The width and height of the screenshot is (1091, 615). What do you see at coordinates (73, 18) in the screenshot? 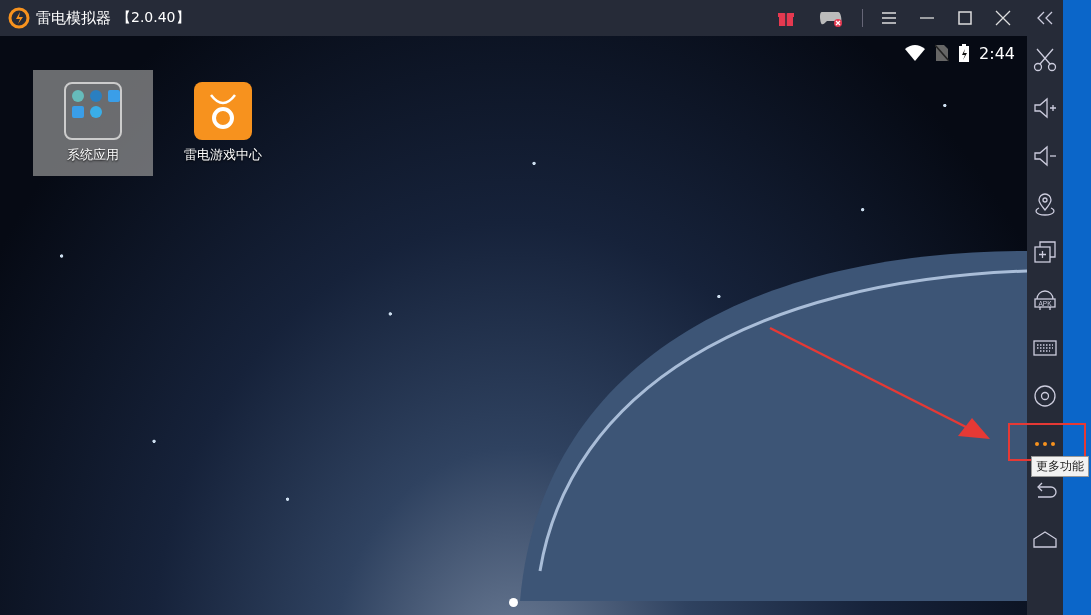
I see `window-title: 雷电模拟器` at bounding box center [73, 18].